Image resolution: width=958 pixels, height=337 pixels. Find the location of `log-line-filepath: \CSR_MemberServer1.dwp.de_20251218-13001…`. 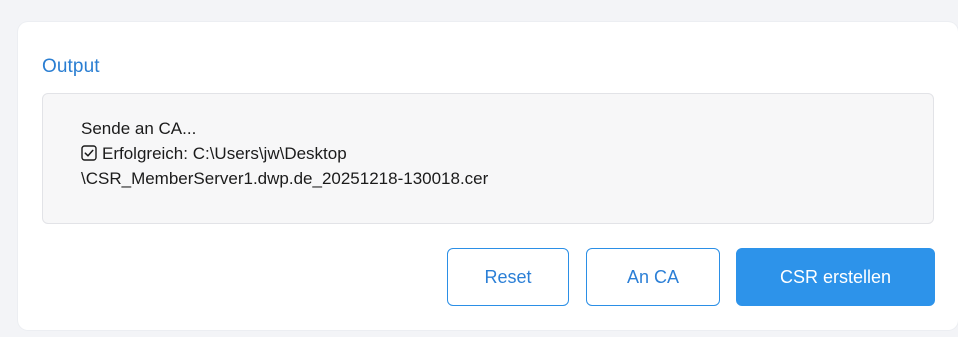

log-line-filepath: \CSR_MemberServer1.dwp.de_20251218-13001… is located at coordinates (285, 178).